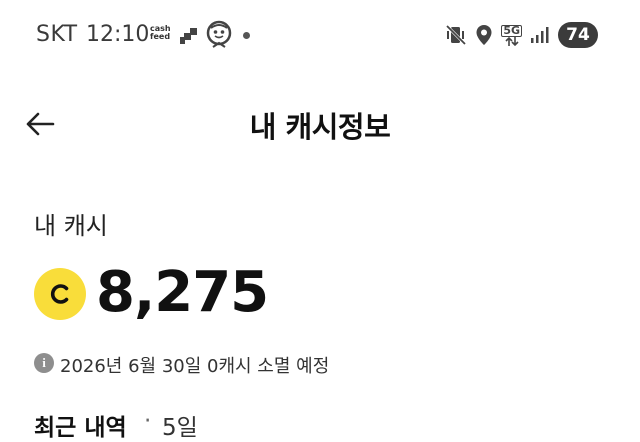 Image resolution: width=640 pixels, height=442 pixels. I want to click on network-type-label: 5G, so click(511, 30).